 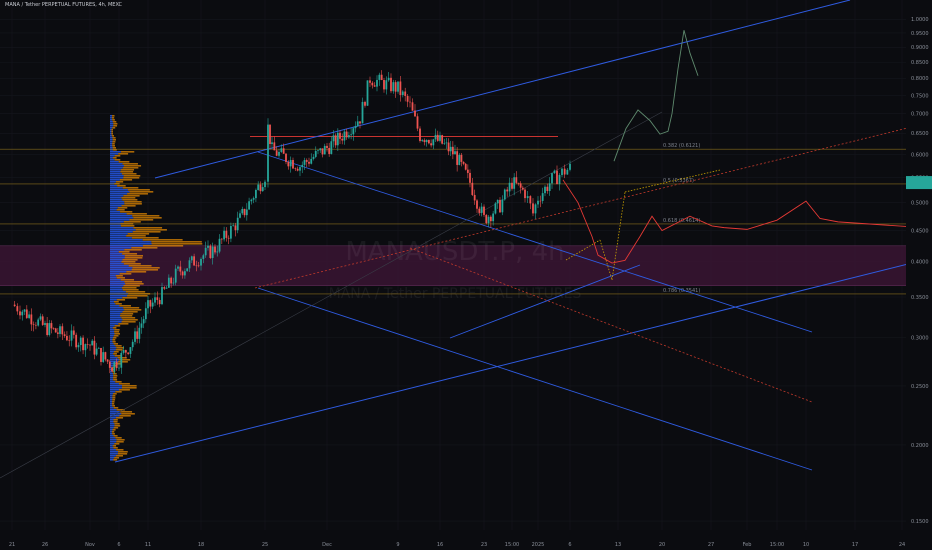 I want to click on time-tick-label: 23, so click(x=484, y=545).